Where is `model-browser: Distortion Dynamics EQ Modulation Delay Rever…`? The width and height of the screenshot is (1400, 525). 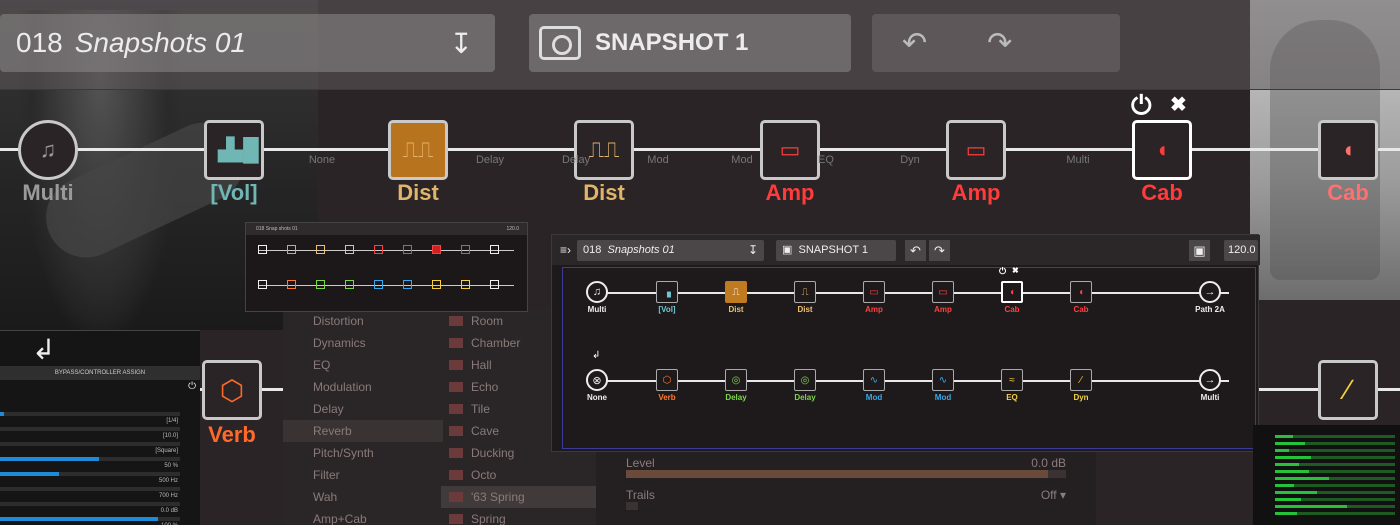 model-browser: Distortion Dynamics EQ Modulation Delay Rever… is located at coordinates (439, 417).